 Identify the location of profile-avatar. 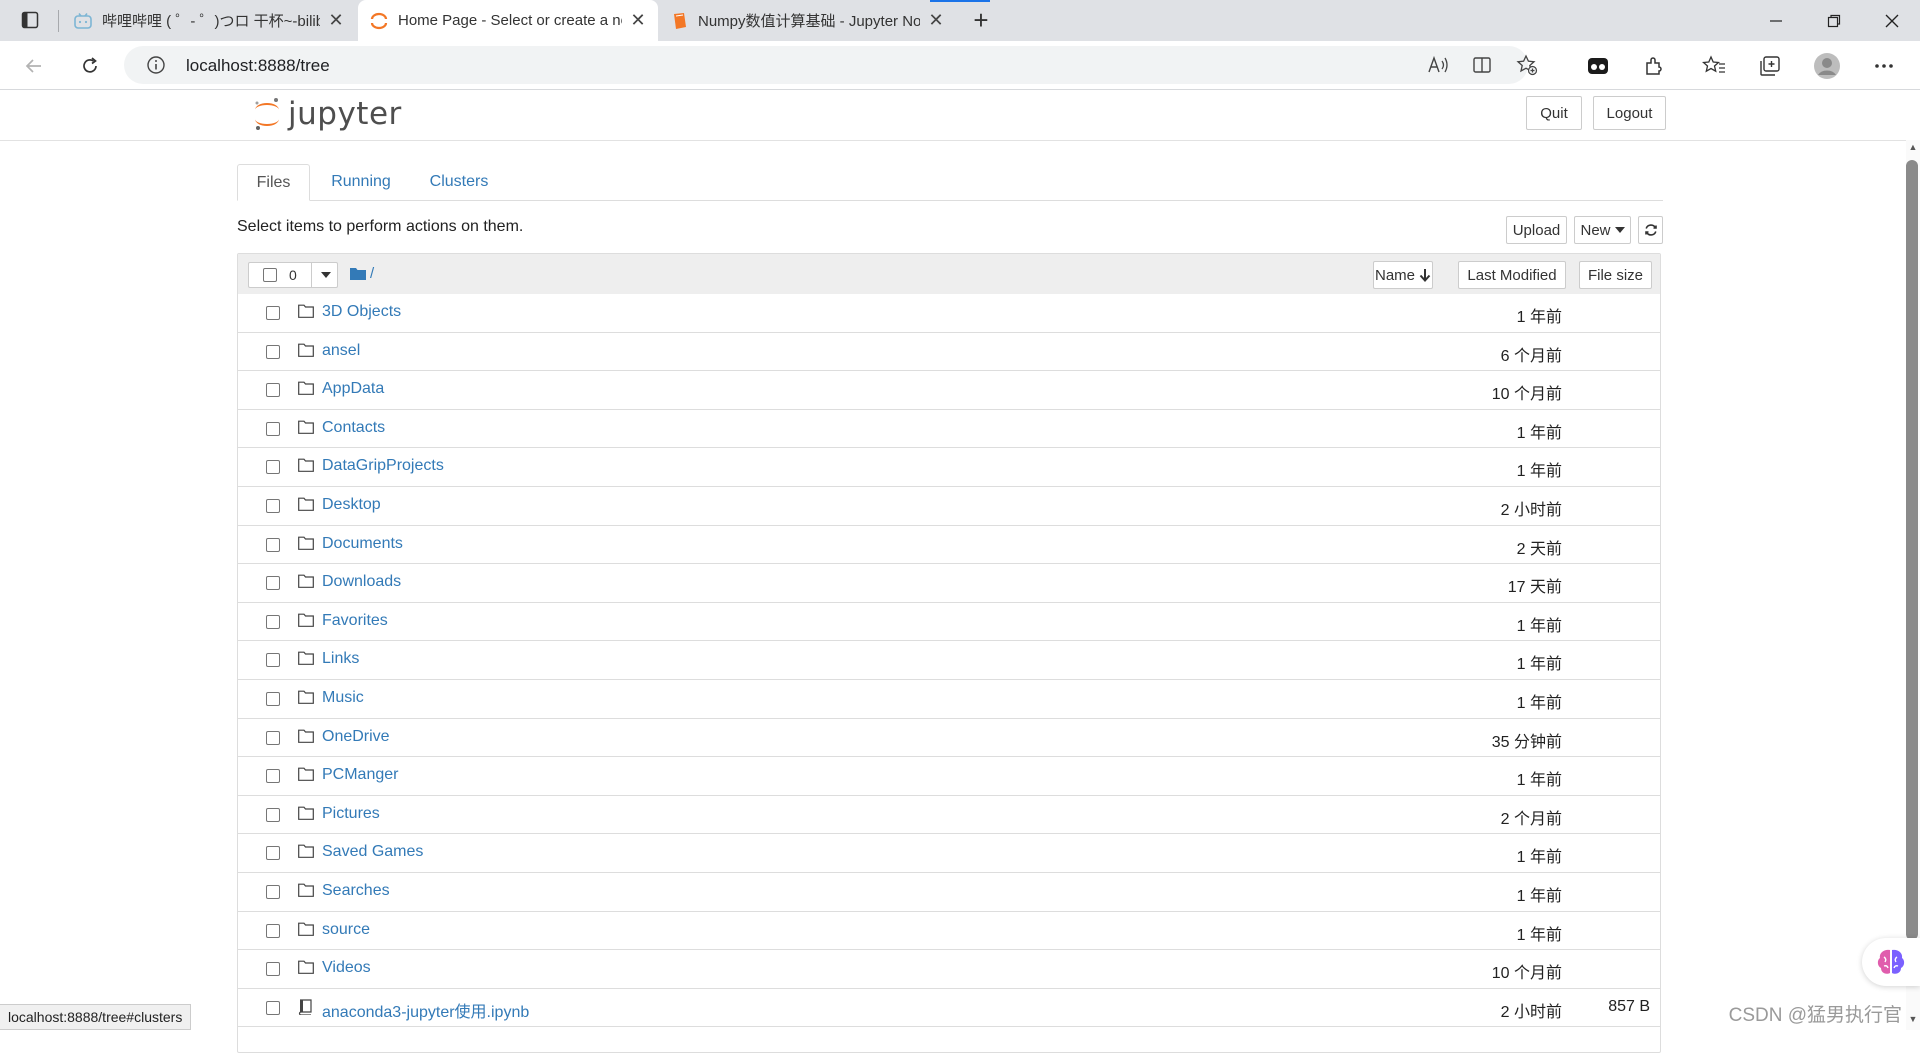
(1827, 66).